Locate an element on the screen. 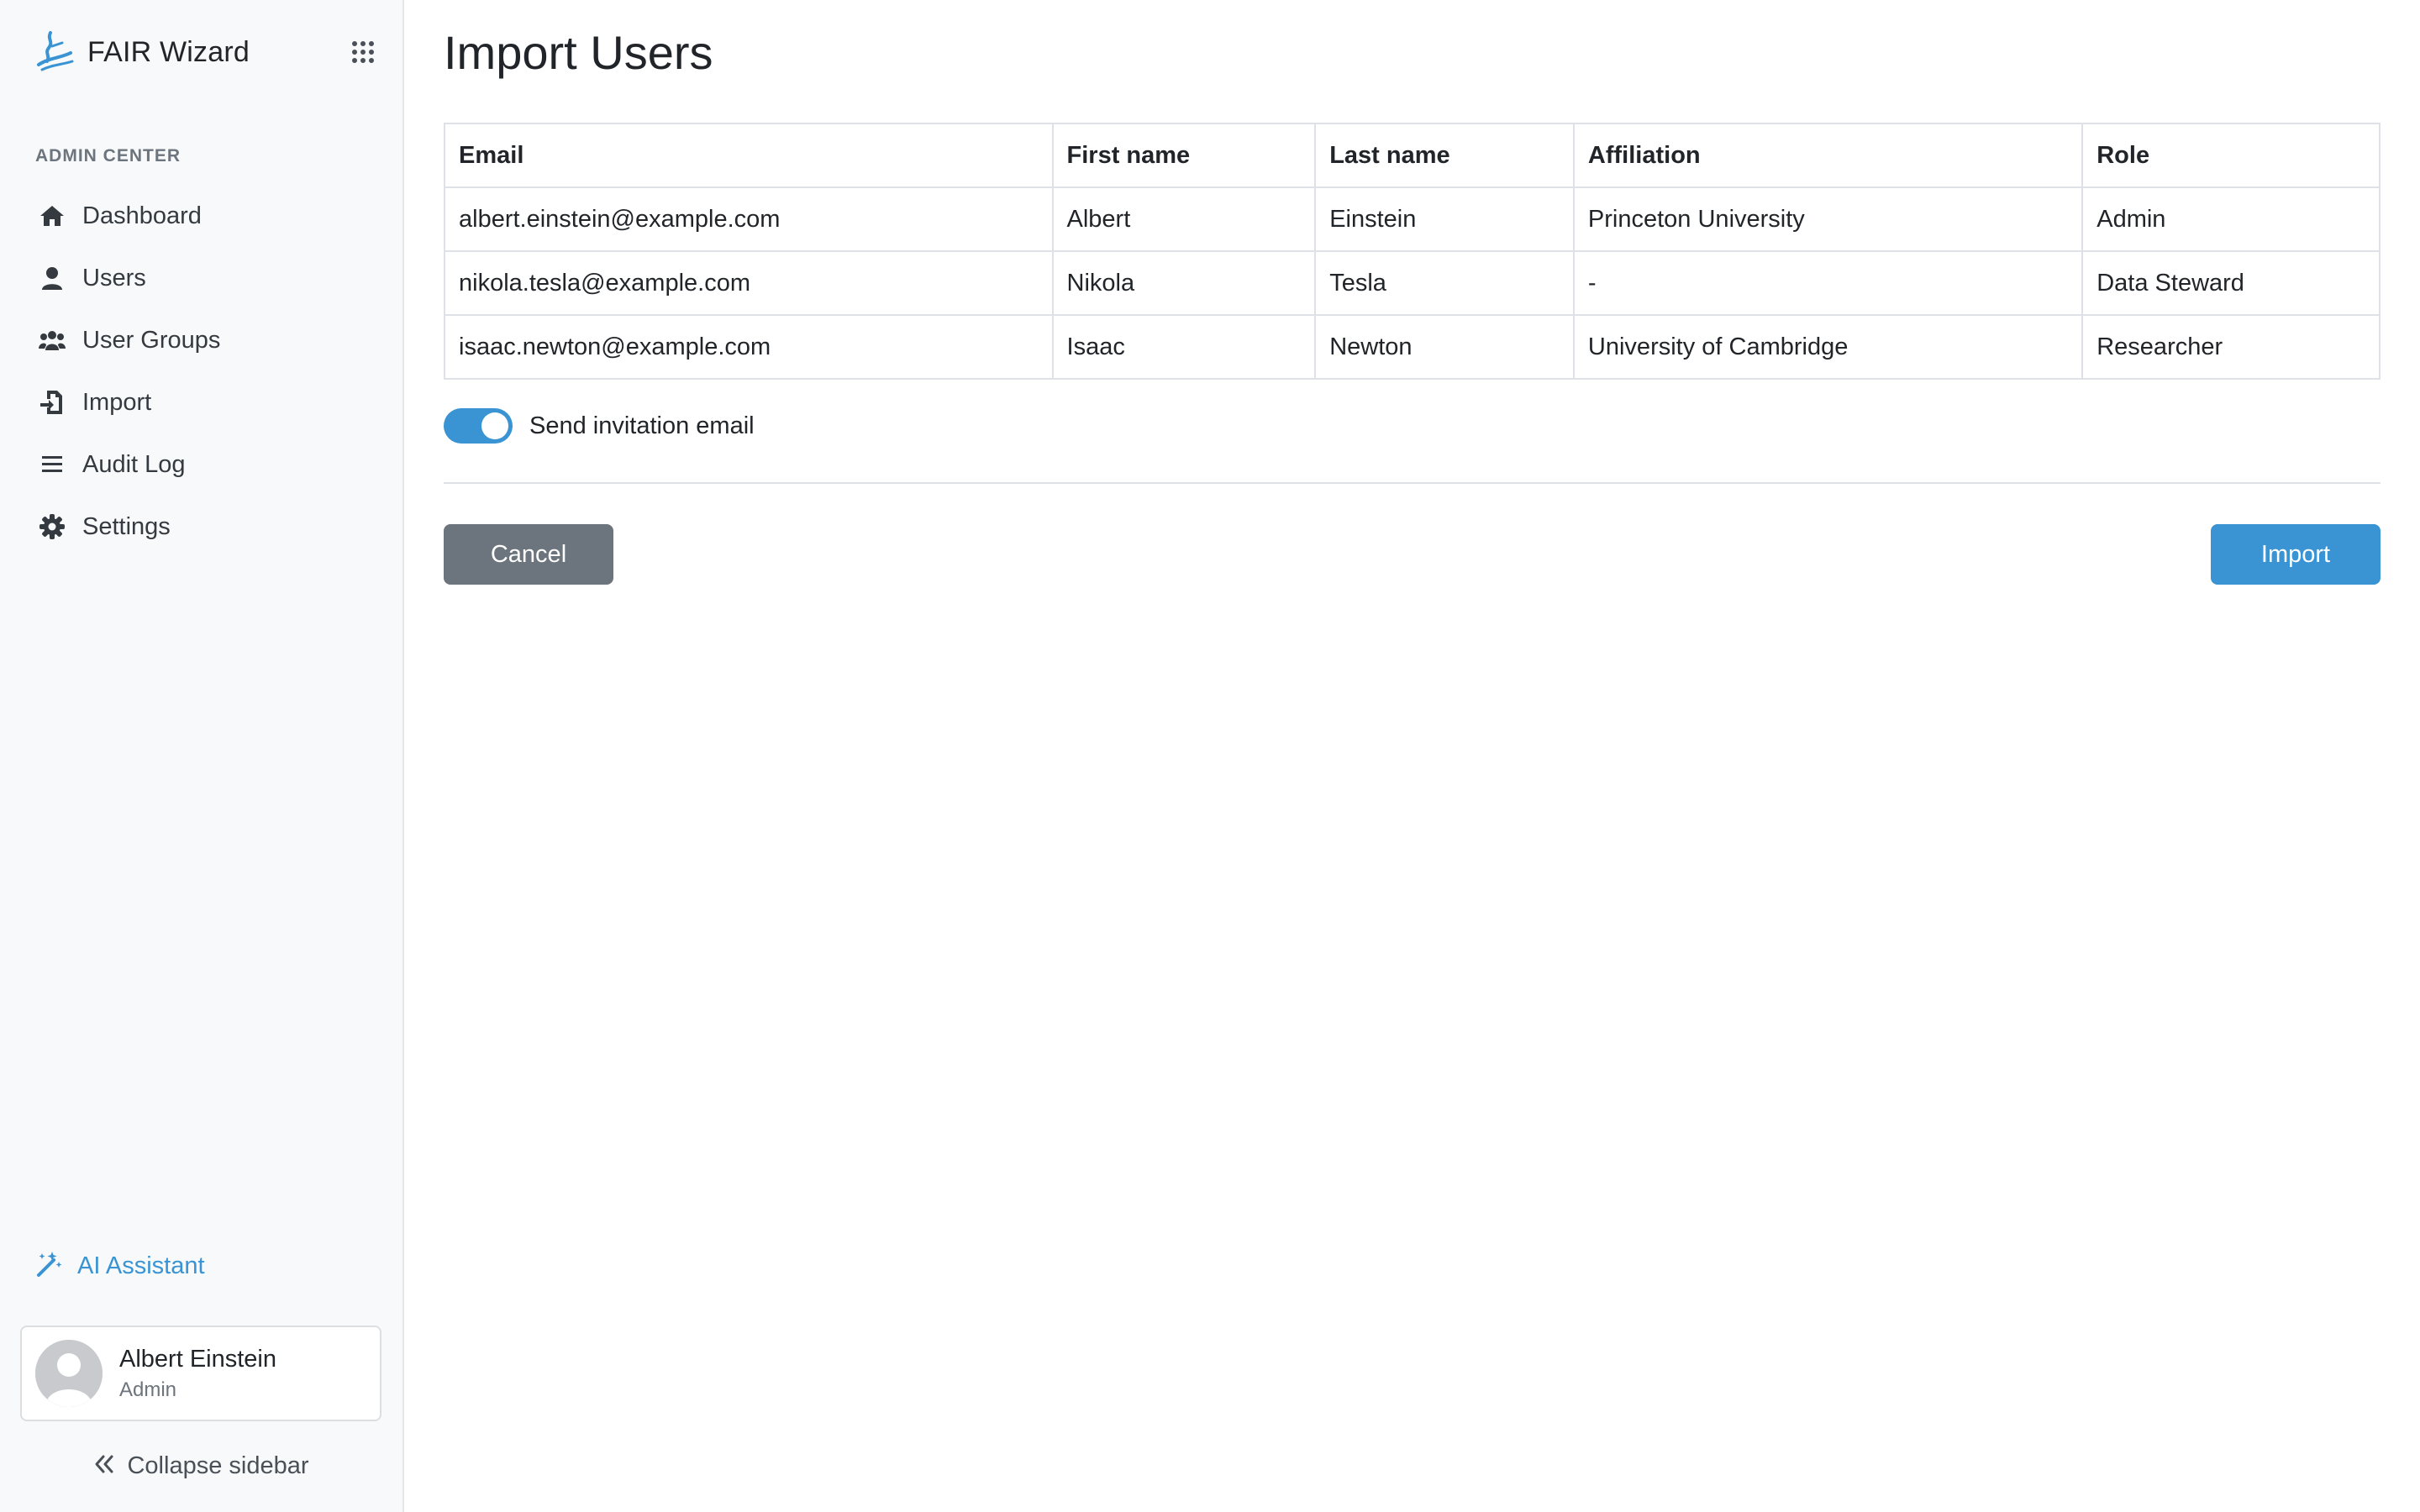  sidebar-item-label: Users is located at coordinates (114, 277).